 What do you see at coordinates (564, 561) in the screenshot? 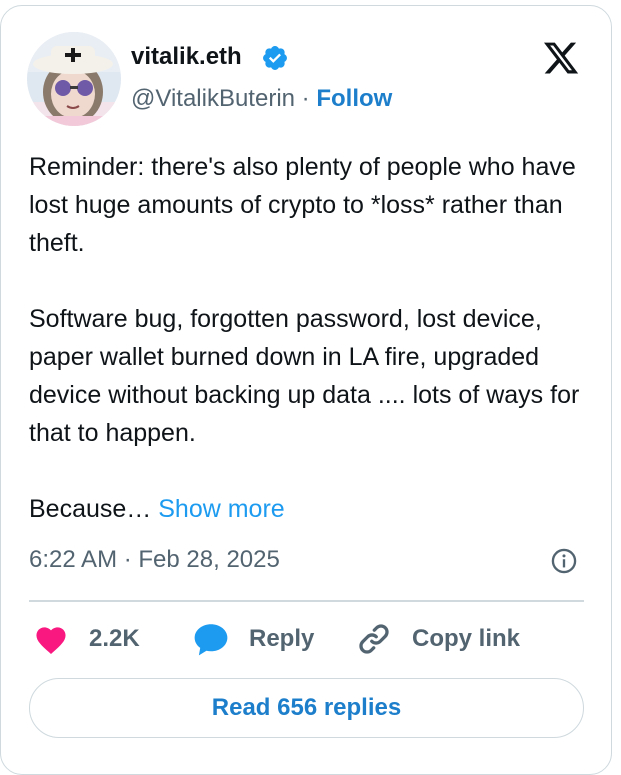
I see `info-icon` at bounding box center [564, 561].